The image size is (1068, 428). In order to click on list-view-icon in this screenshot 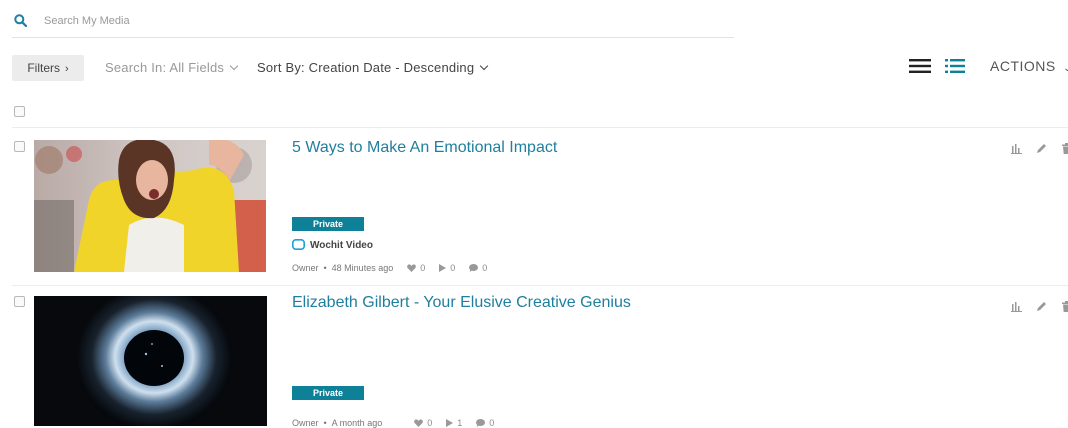, I will do `click(920, 66)`.